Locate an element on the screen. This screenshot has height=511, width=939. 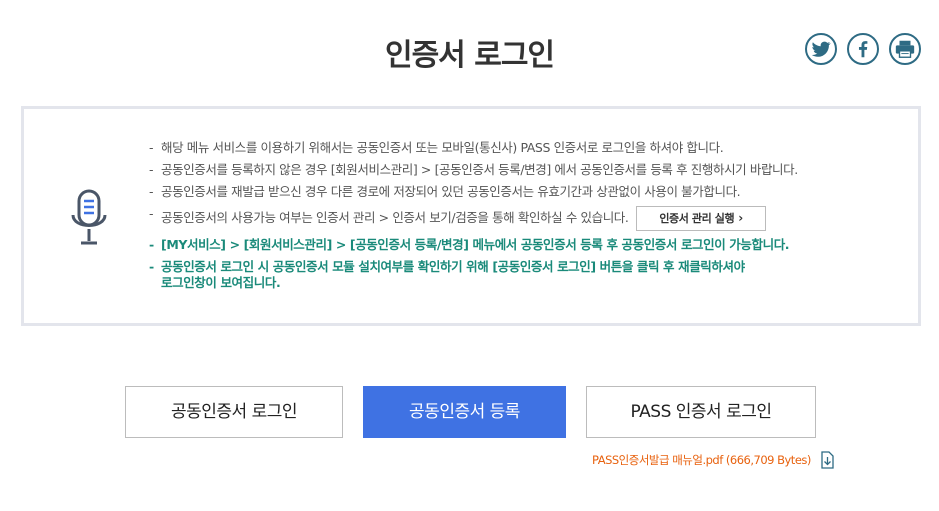
facebook-icon is located at coordinates (863, 49).